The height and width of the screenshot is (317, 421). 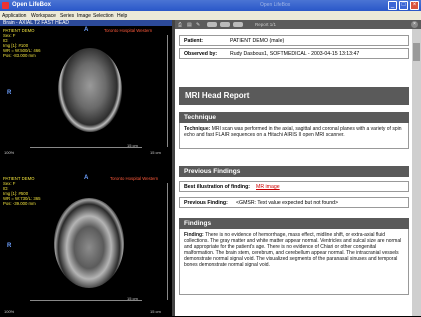 I want to click on maximize-button: □, so click(x=403, y=5).